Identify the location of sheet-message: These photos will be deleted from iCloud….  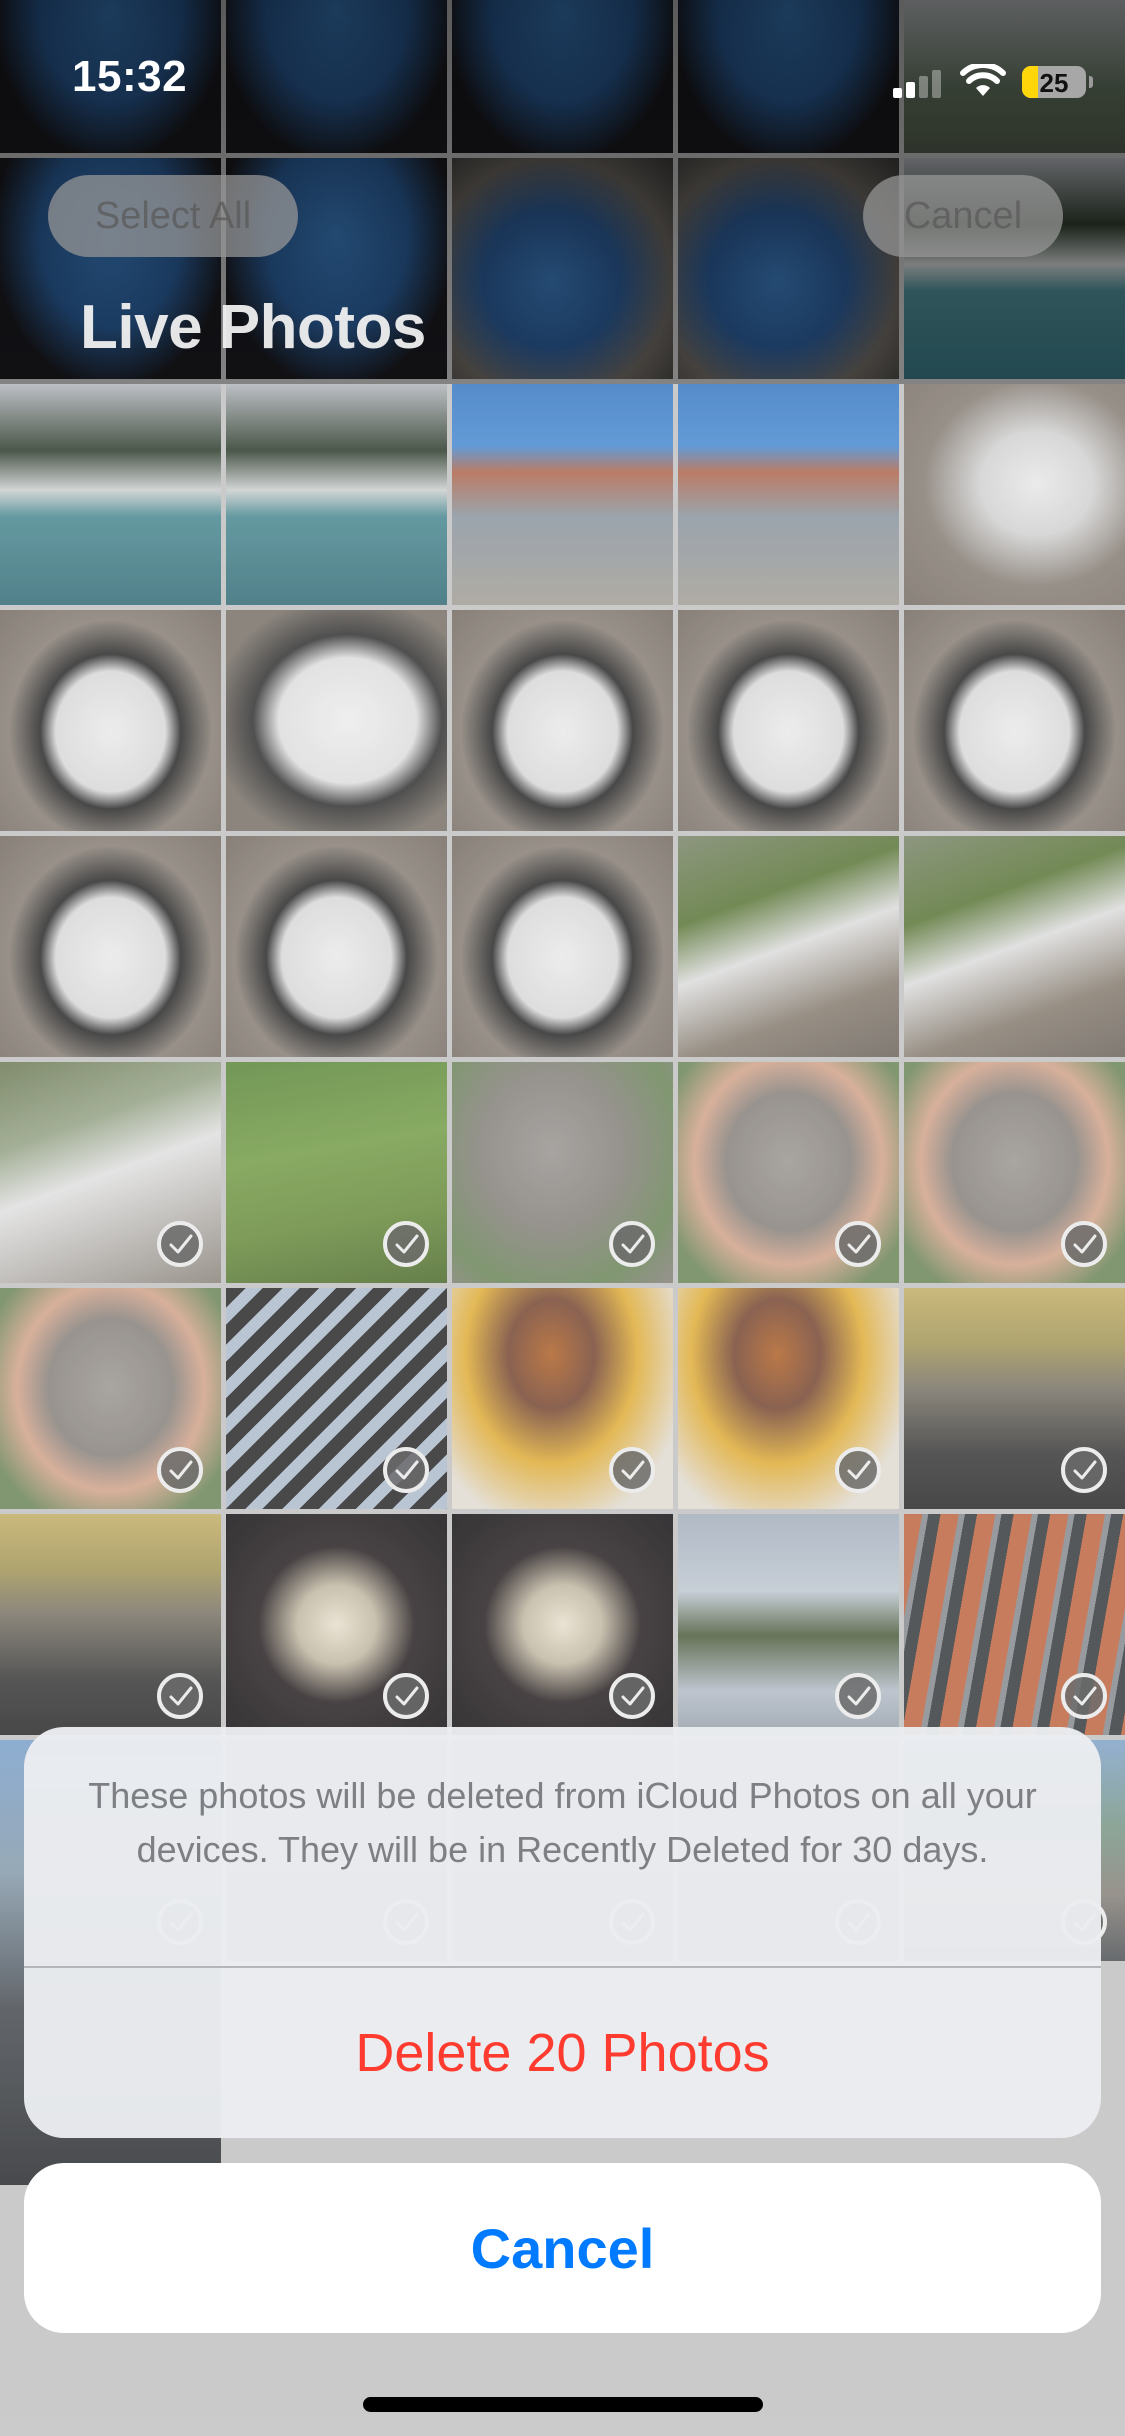
(562, 1822).